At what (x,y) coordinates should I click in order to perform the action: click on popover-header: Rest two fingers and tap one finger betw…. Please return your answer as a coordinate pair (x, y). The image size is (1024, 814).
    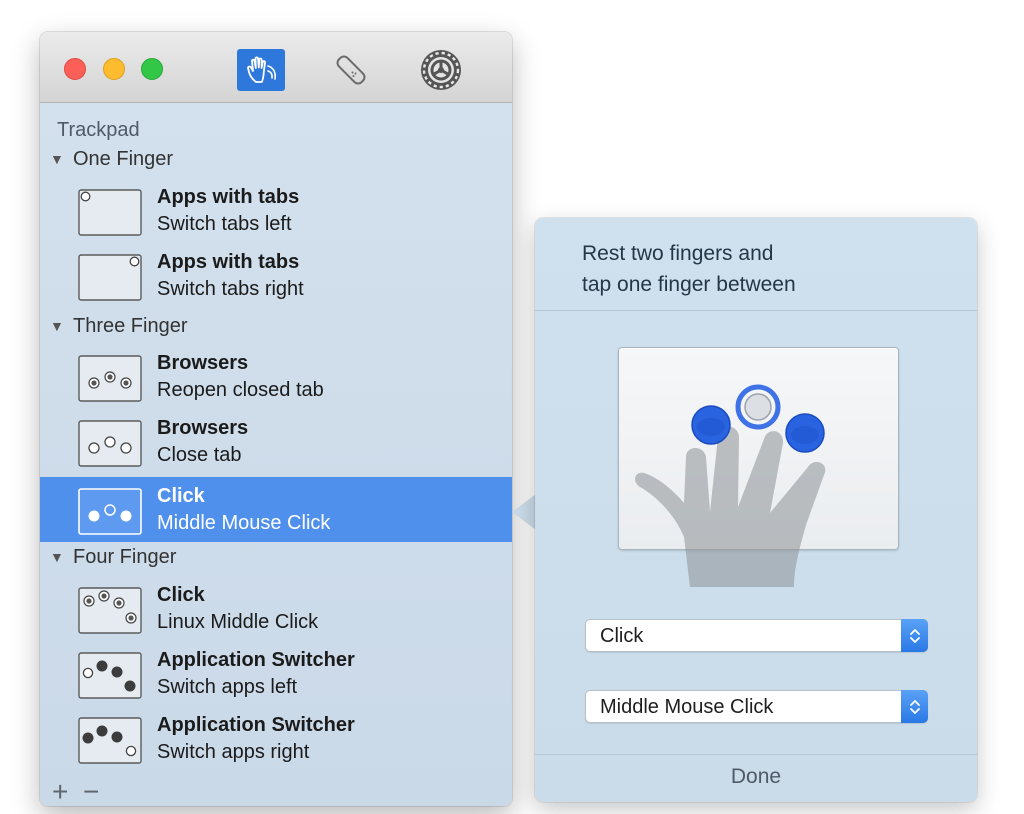
    Looking at the image, I should click on (756, 264).